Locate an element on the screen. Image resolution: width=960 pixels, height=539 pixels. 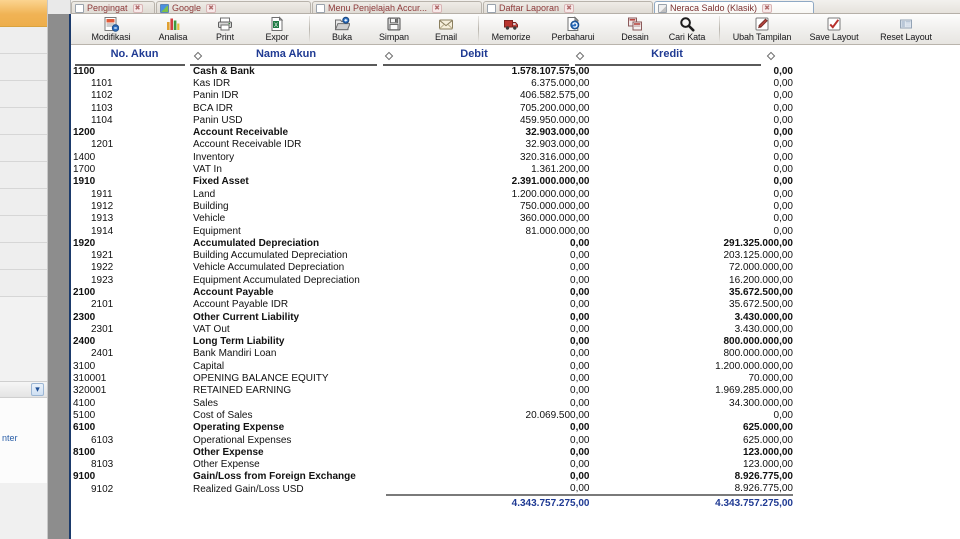
table-row: 3100 Capital 0,00 1.200.000.000,00 is located at coordinates (433, 366).